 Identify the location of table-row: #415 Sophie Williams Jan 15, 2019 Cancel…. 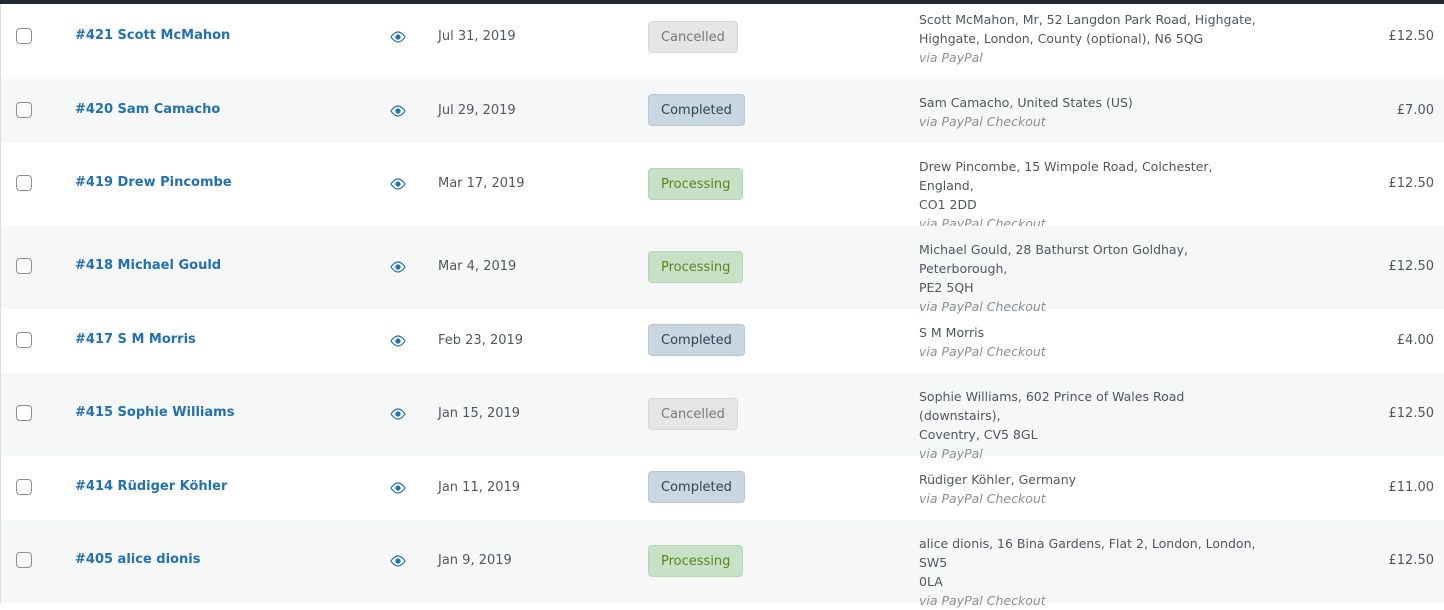
(722, 417).